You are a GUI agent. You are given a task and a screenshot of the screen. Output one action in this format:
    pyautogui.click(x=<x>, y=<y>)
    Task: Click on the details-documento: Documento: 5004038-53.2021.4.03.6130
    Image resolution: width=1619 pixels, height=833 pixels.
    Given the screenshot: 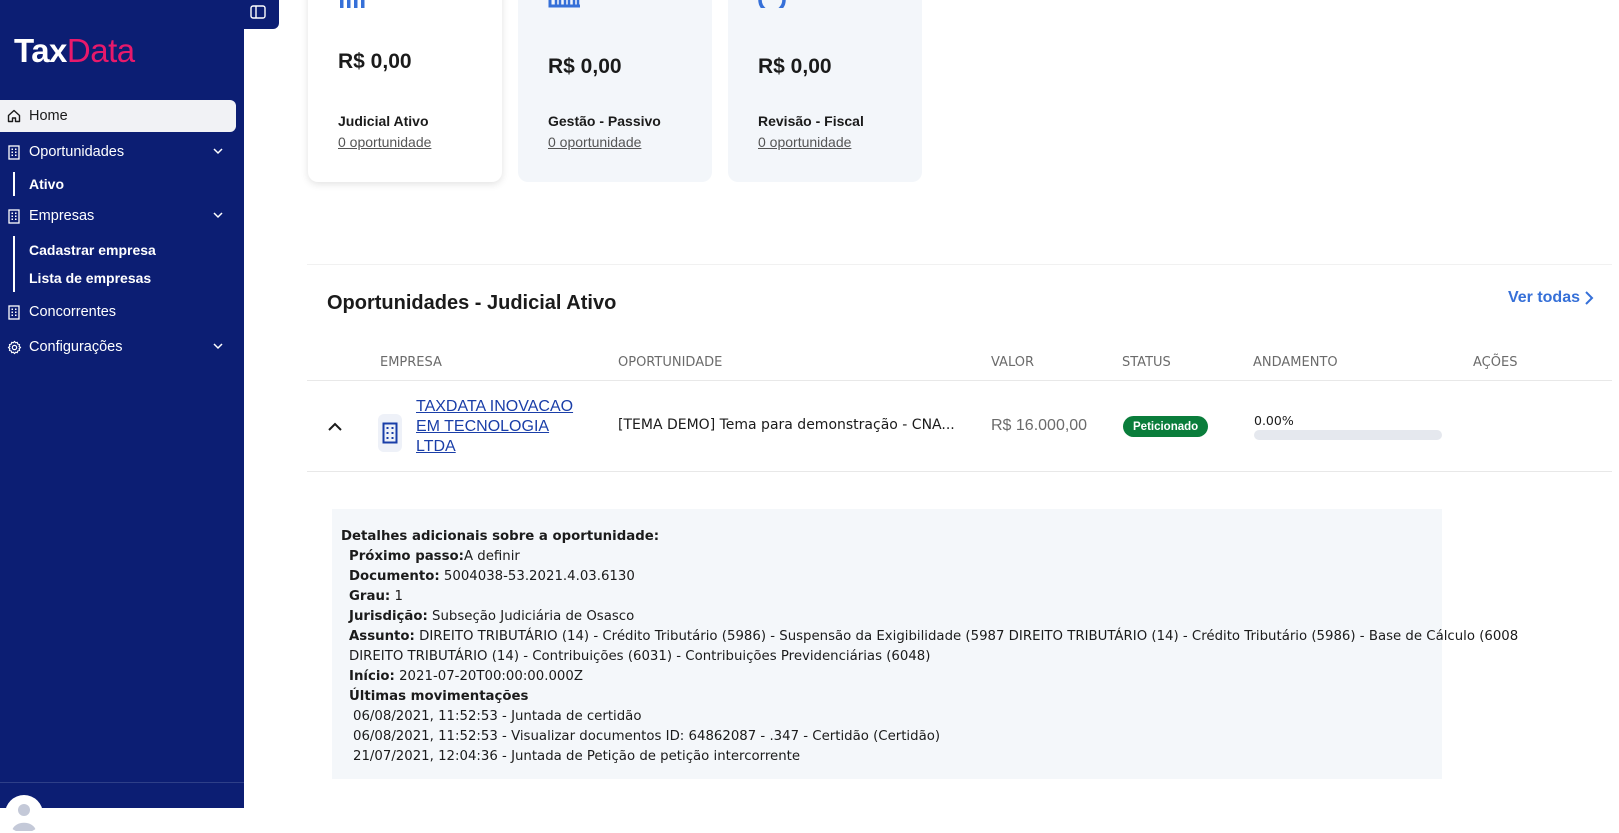 What is the action you would take?
    pyautogui.click(x=492, y=576)
    